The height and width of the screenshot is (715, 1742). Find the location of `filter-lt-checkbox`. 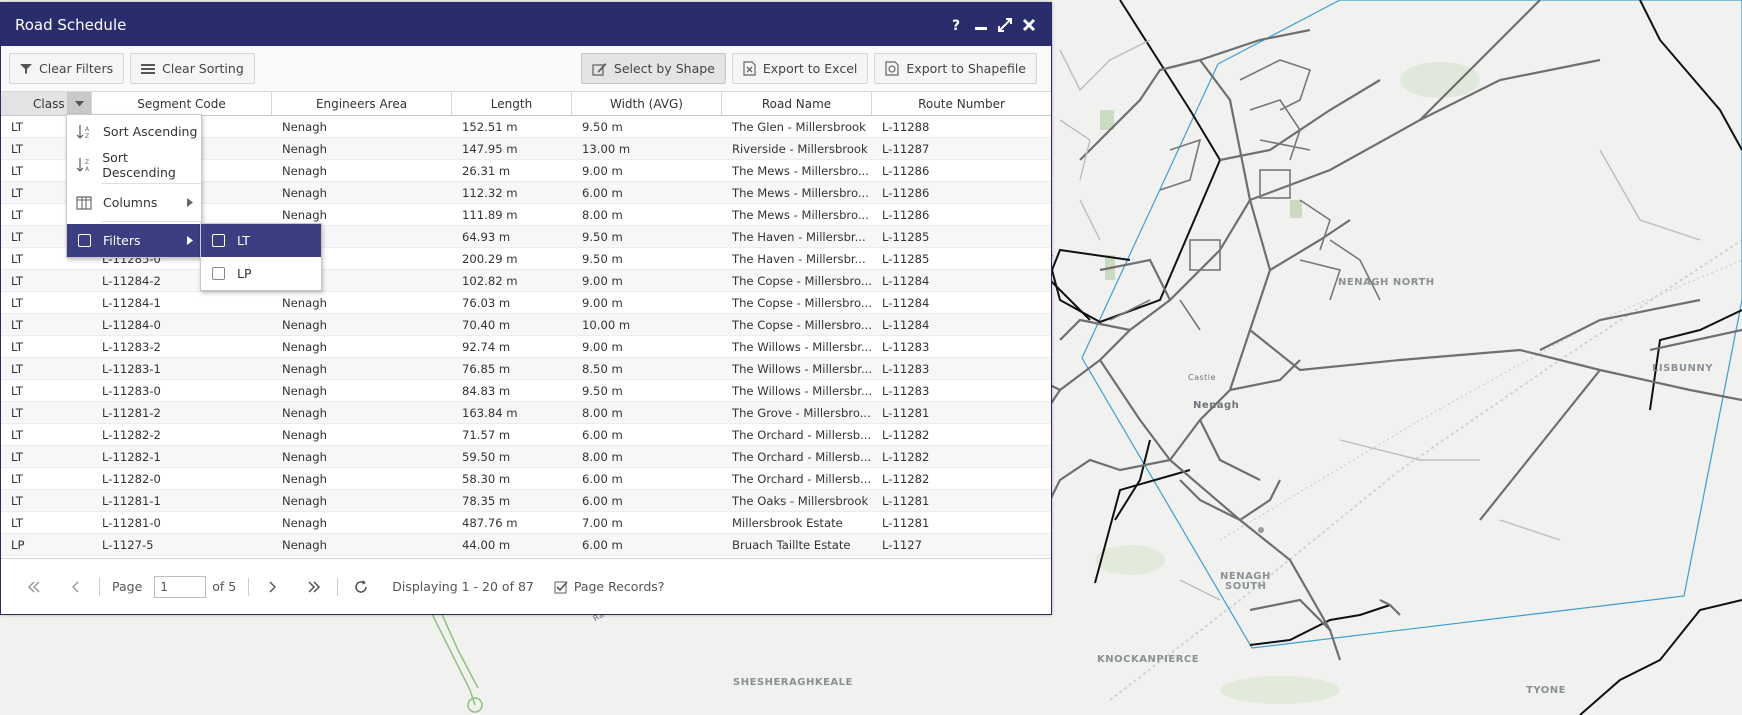

filter-lt-checkbox is located at coordinates (218, 241).